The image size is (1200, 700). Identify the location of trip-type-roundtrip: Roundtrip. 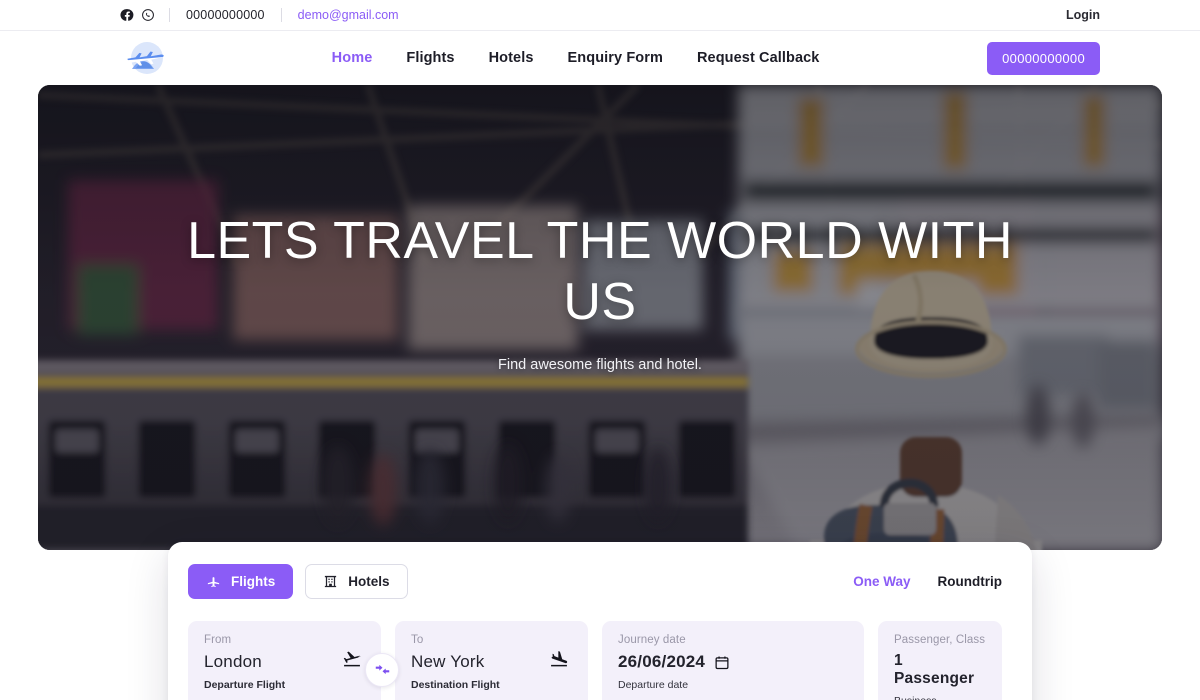
(970, 581).